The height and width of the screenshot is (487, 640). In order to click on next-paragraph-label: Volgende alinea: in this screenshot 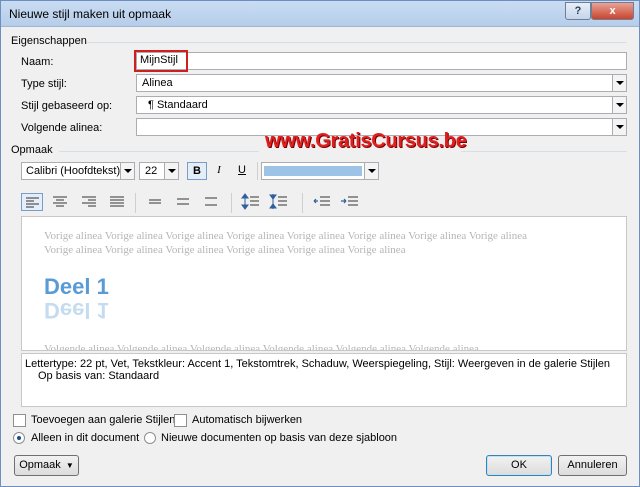, I will do `click(62, 128)`.